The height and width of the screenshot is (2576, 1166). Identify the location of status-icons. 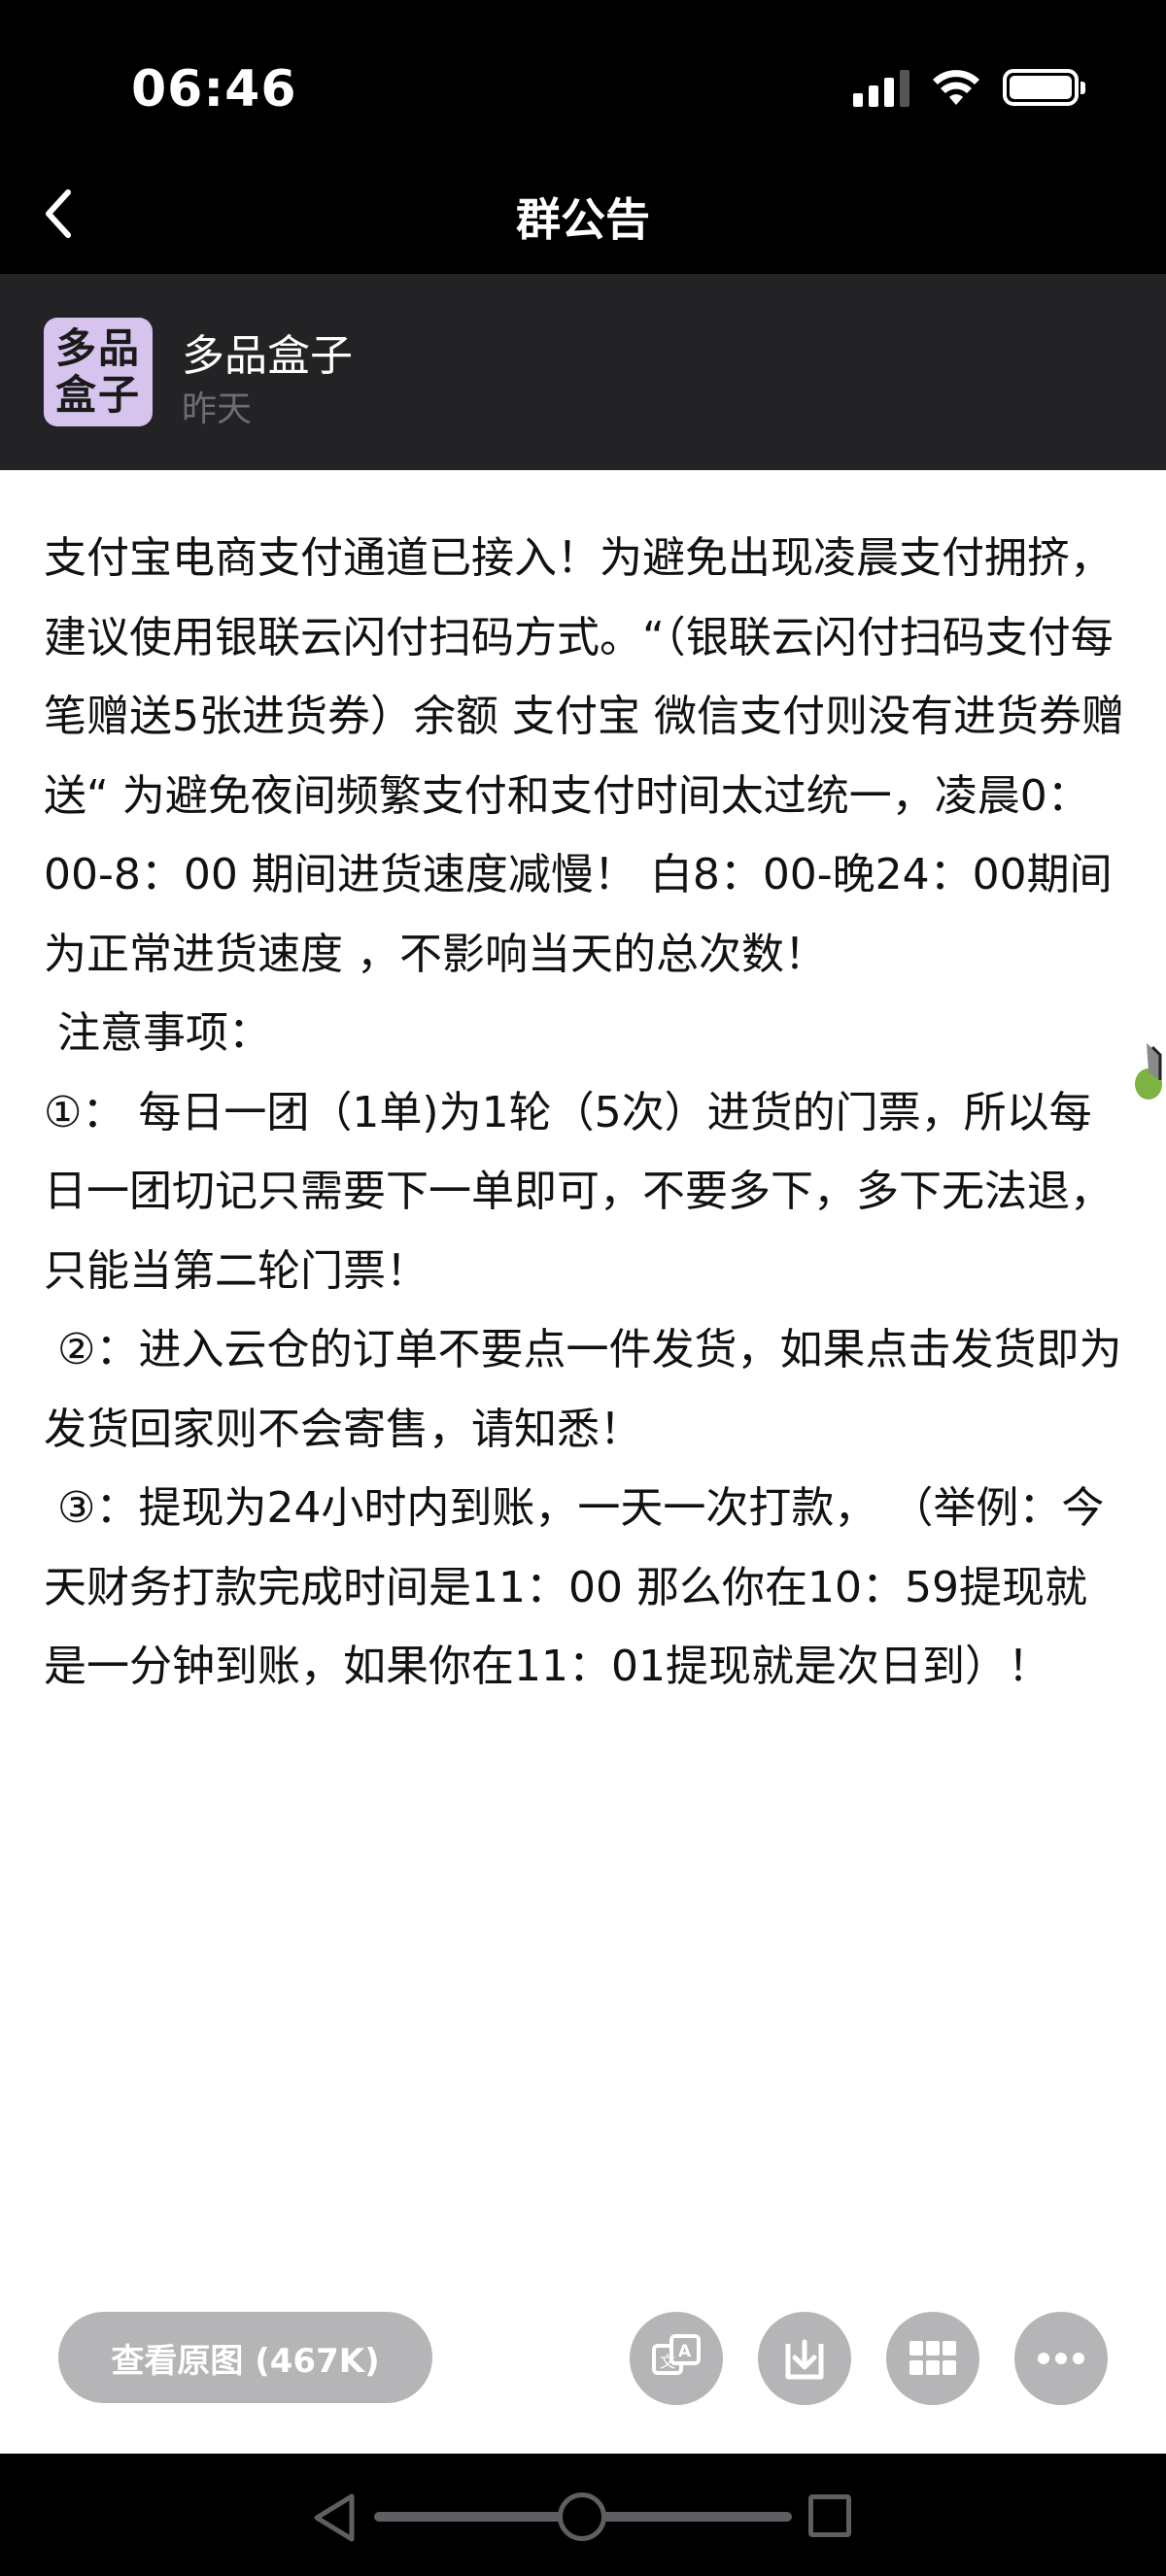
(969, 87).